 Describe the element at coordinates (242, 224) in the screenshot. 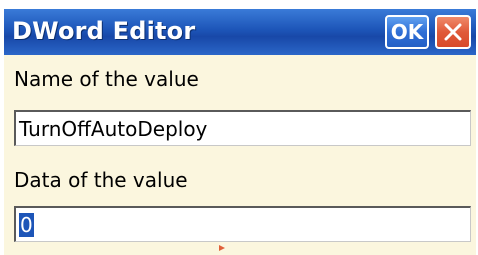

I see `value-data-field: 0` at that location.